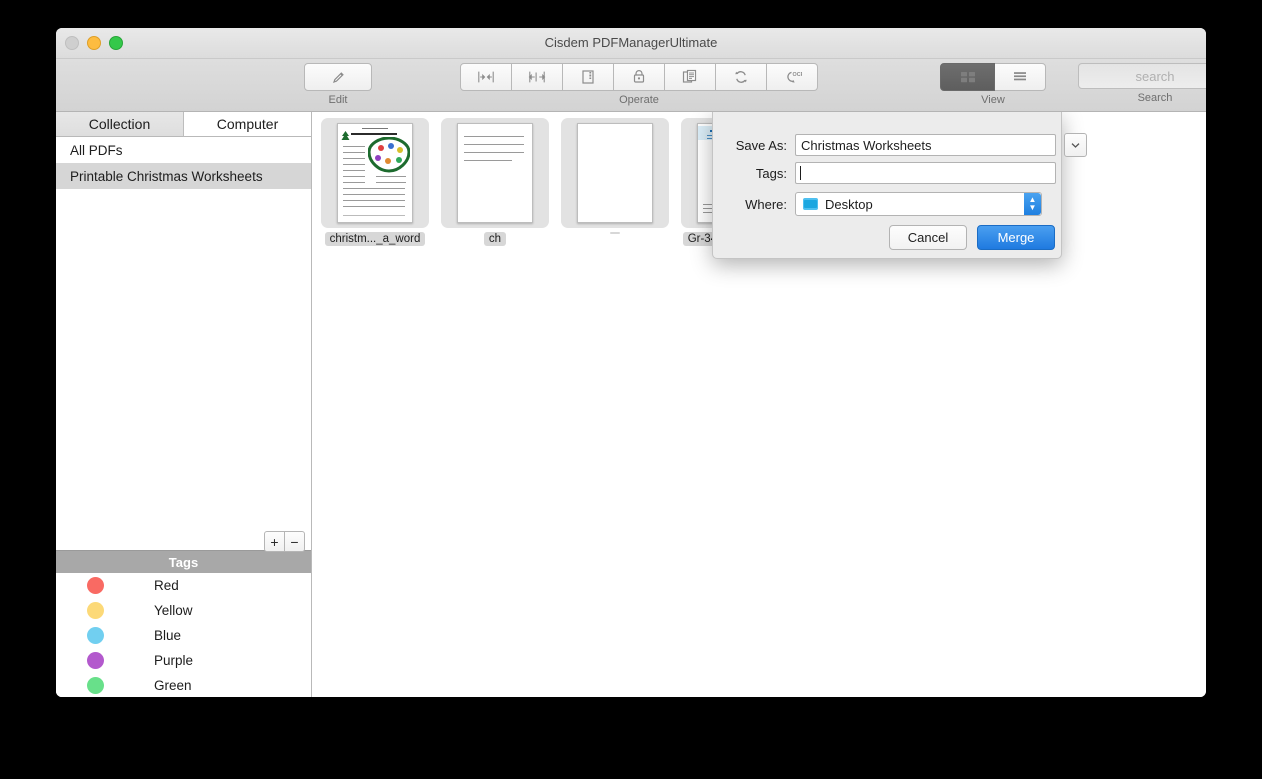 The image size is (1262, 779). Describe the element at coordinates (798, 75) in the screenshot. I see `svg-text: OCR` at that location.